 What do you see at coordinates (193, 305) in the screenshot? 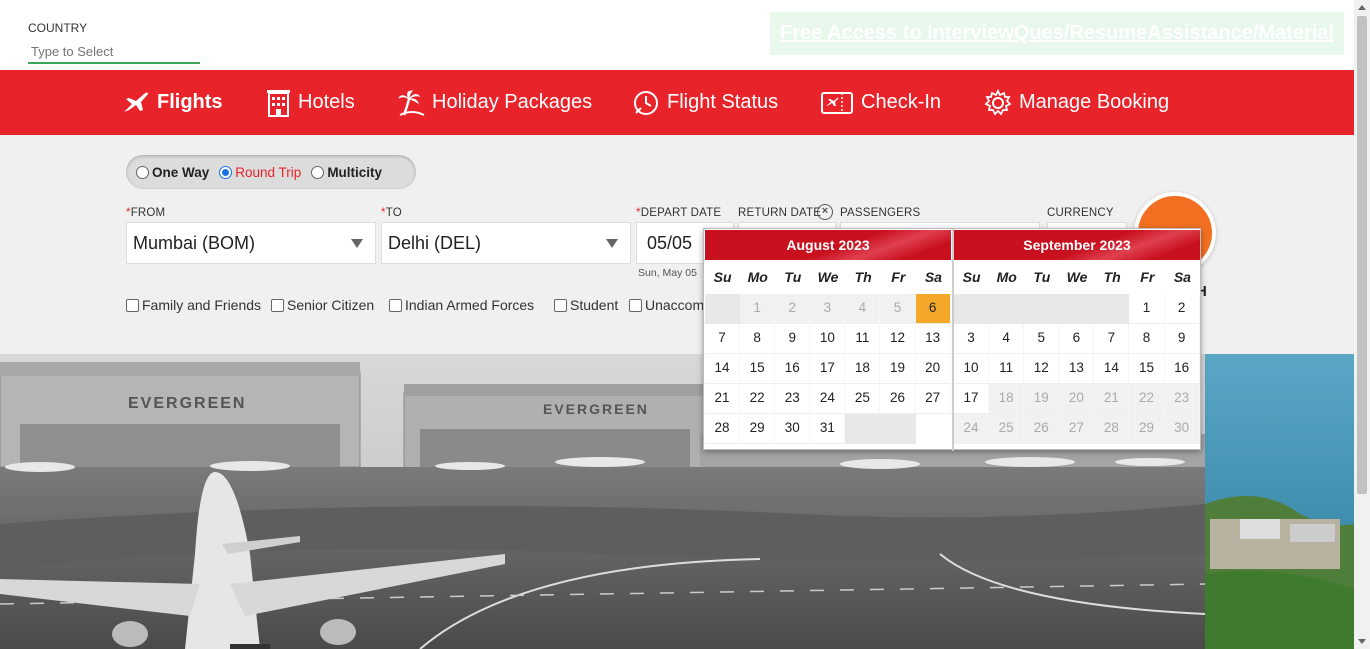
I see `concession-family: Family and Friends` at bounding box center [193, 305].